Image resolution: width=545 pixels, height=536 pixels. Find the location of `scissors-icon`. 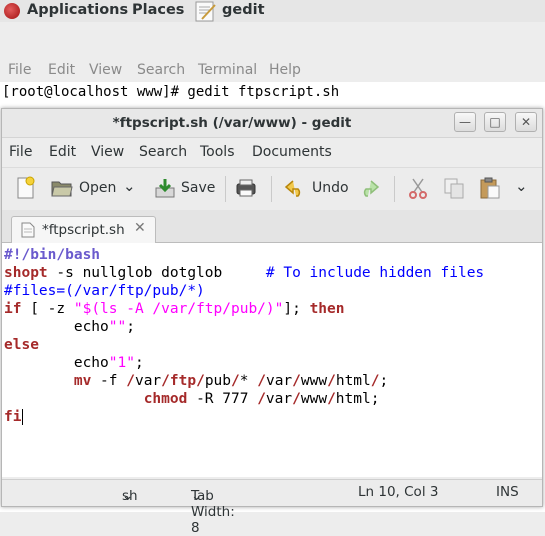

scissors-icon is located at coordinates (418, 188).